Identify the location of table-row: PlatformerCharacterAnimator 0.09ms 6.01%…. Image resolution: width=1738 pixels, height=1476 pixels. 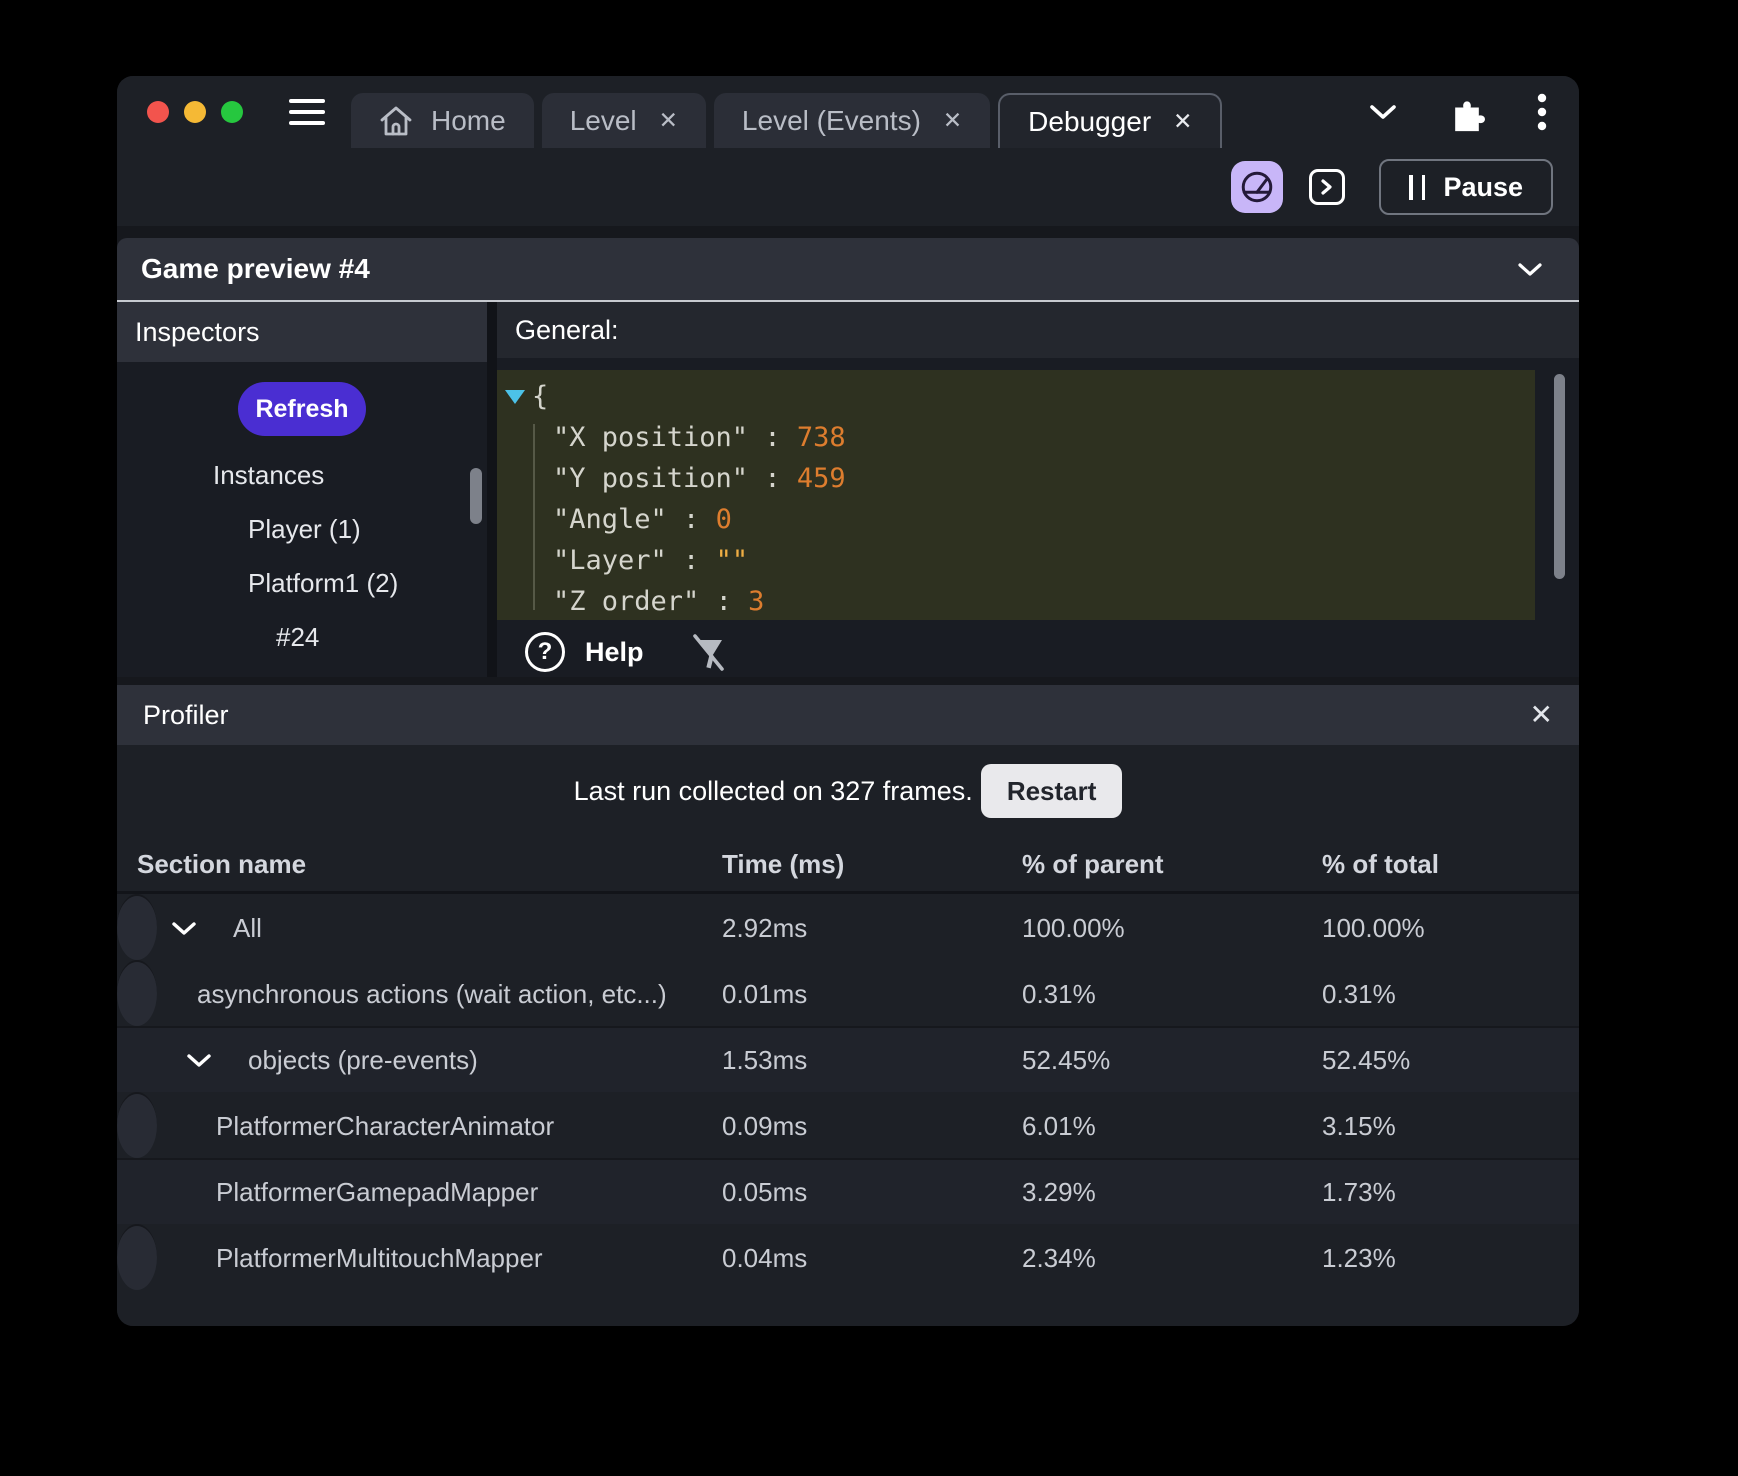
(756, 1125).